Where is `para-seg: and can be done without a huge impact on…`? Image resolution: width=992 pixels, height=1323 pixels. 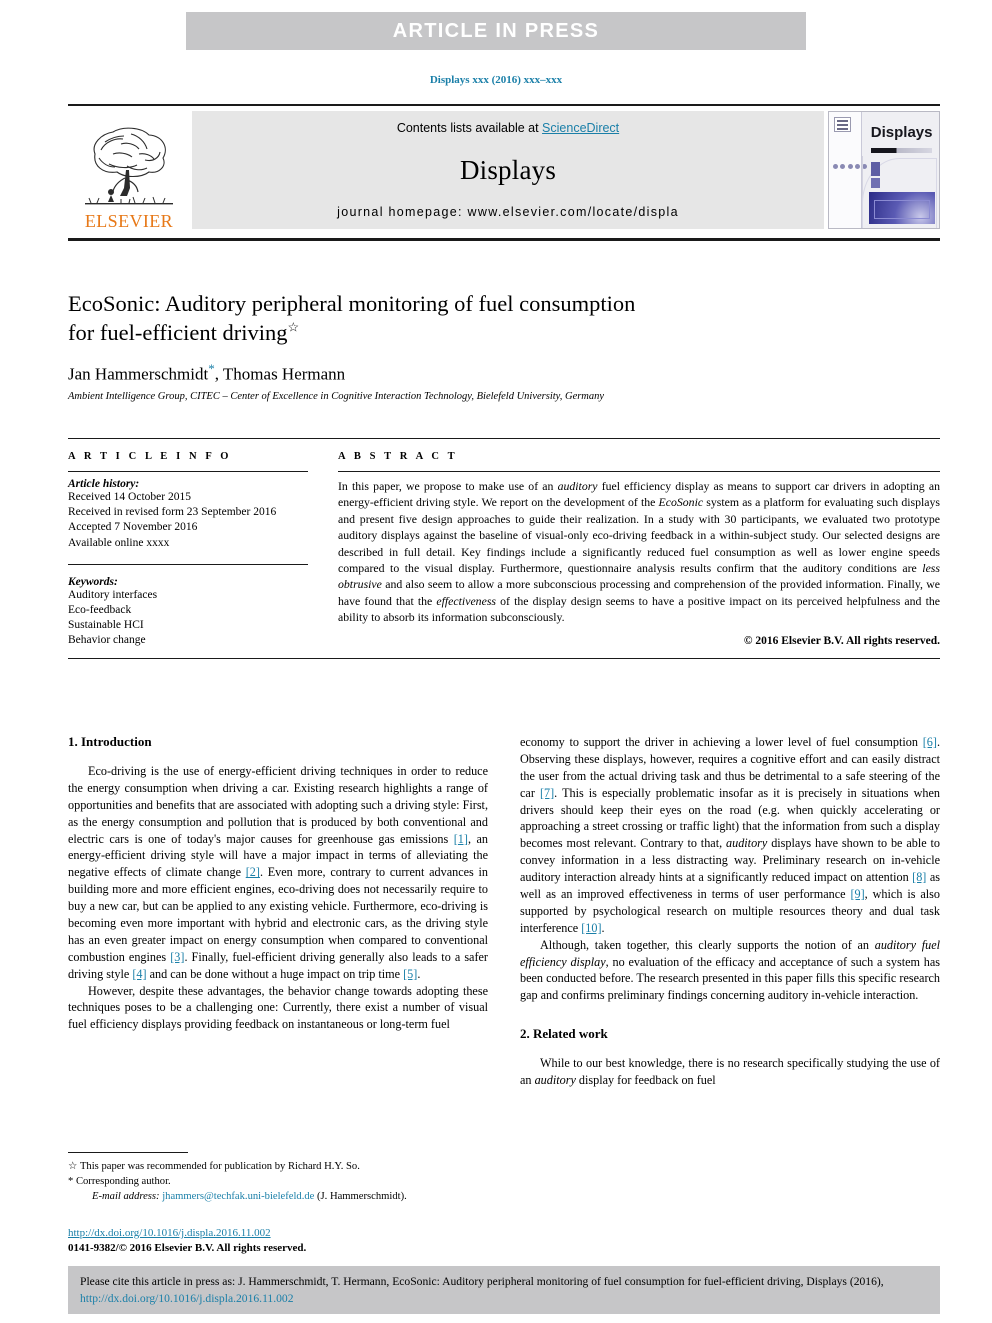 para-seg: and can be done without a huge impact on… is located at coordinates (275, 973).